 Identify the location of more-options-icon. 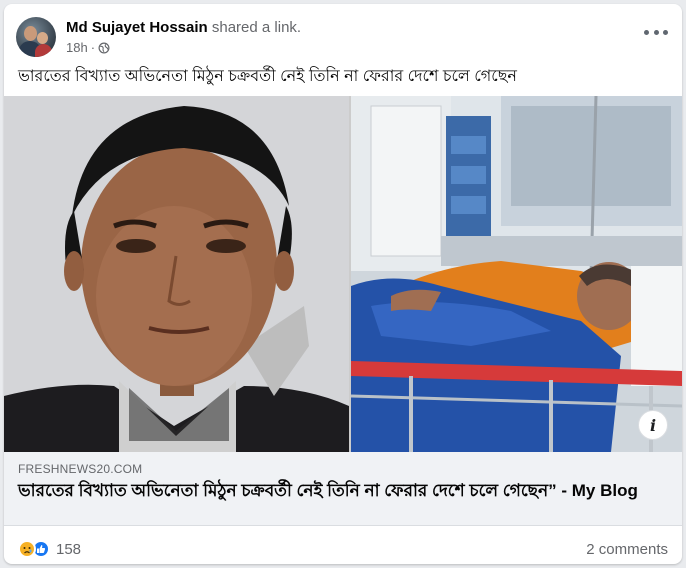
(656, 32).